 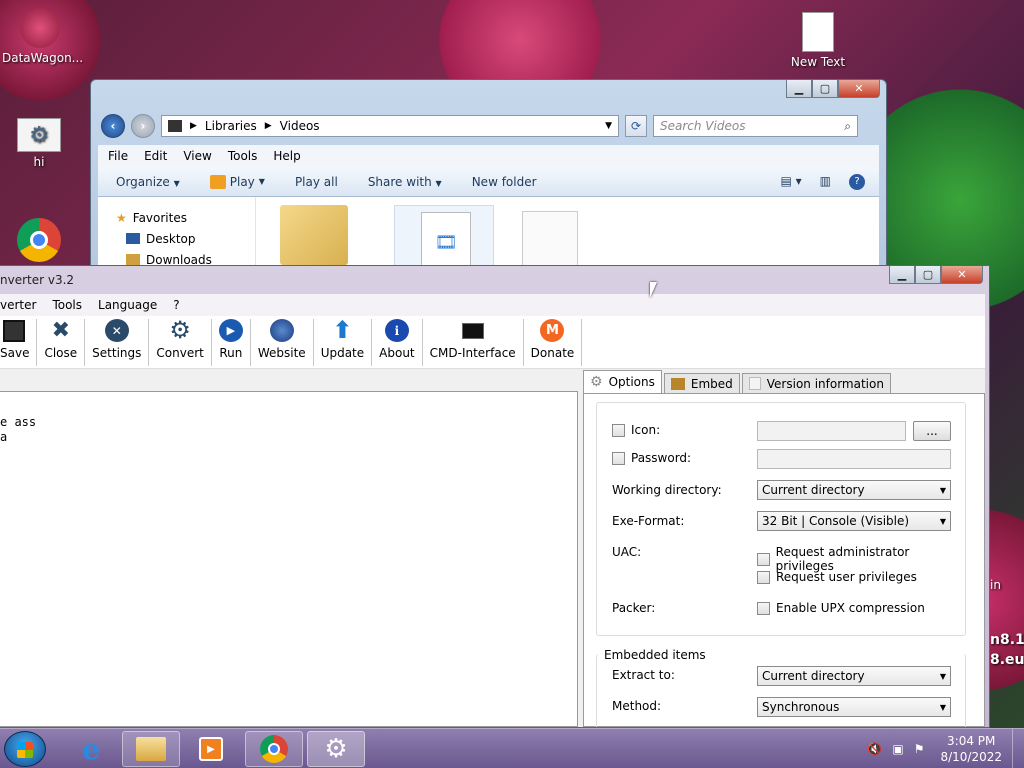 What do you see at coordinates (550, 241) in the screenshot?
I see `blank-file-icon` at bounding box center [550, 241].